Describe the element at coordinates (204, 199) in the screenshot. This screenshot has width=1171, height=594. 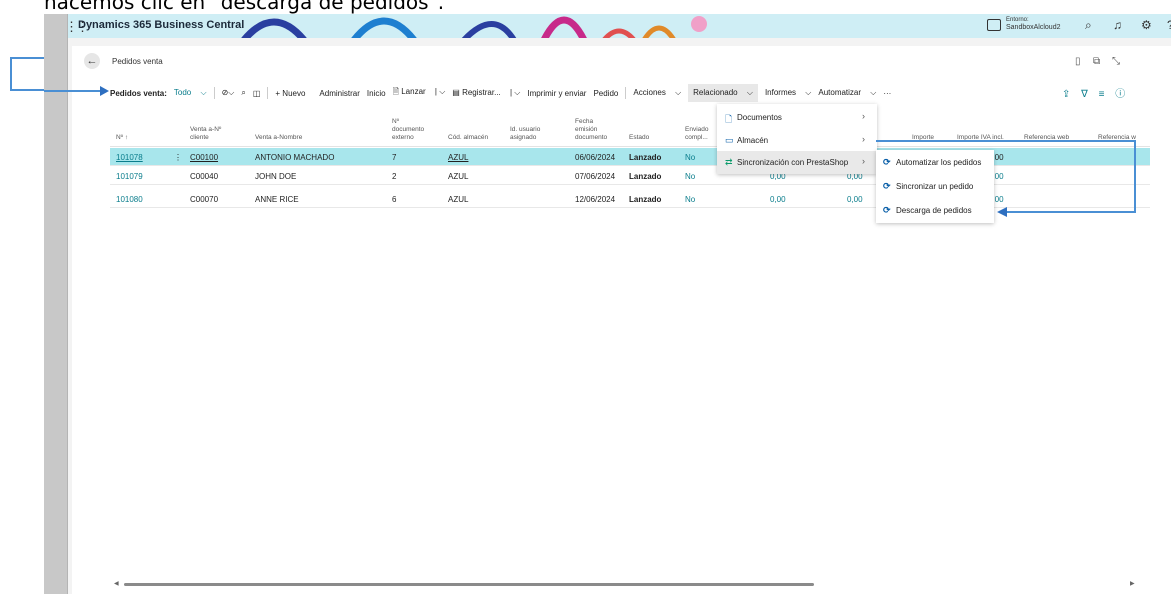
I see `cell-cliente: C00070` at that location.